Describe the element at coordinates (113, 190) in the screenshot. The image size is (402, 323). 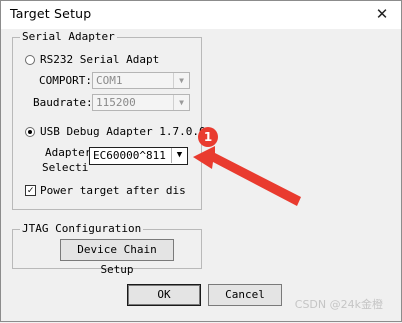
I see `power-target-label: Power target after disco` at that location.